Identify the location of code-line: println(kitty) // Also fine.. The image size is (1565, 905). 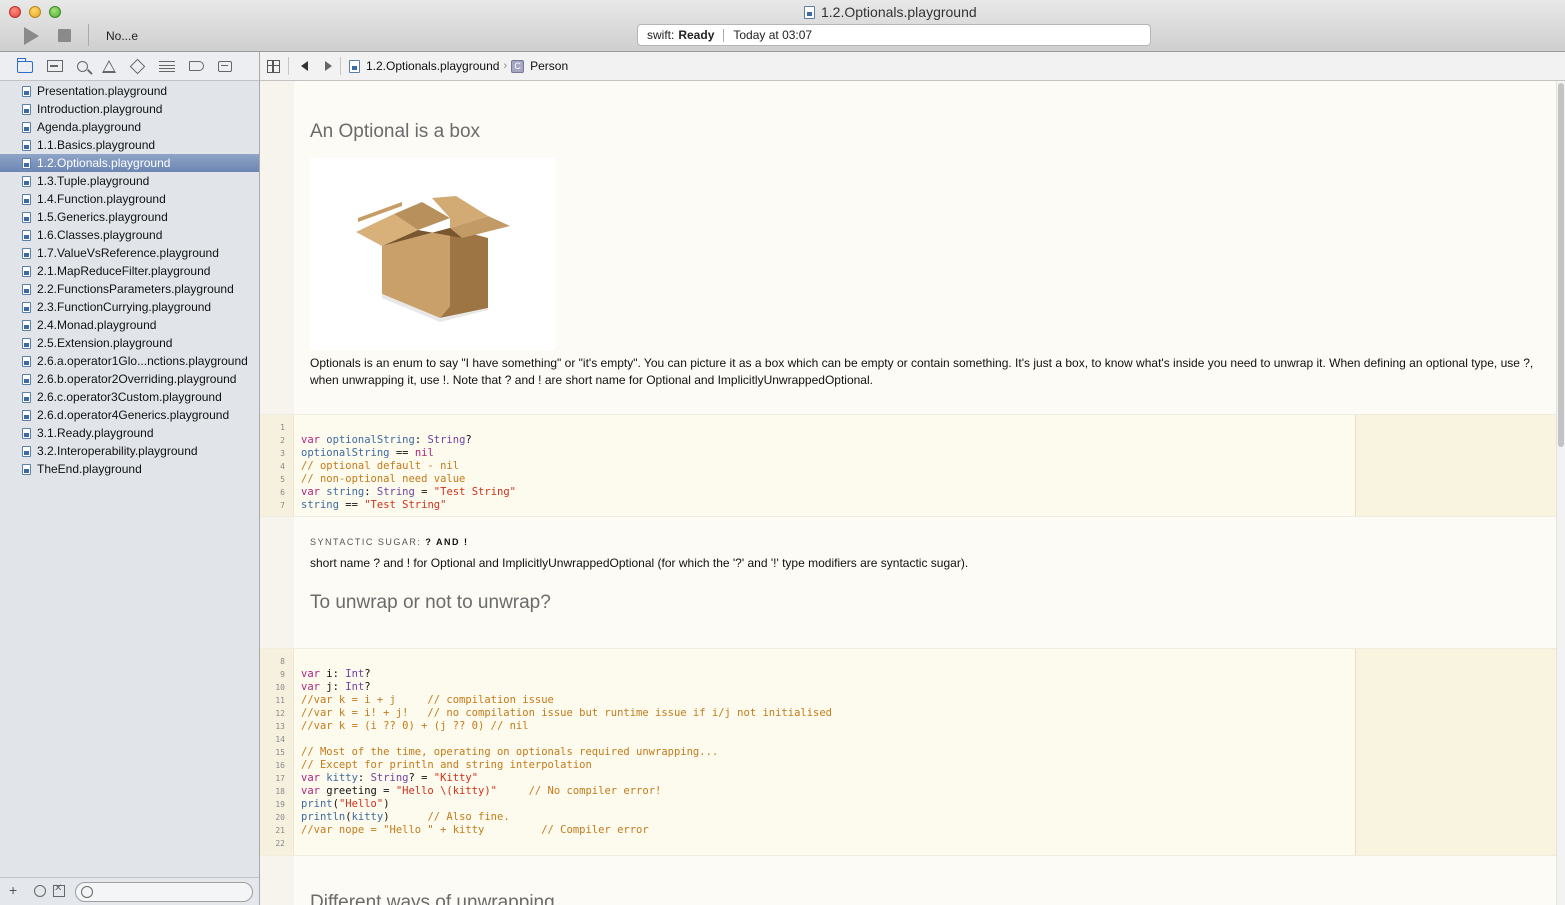
(566, 817).